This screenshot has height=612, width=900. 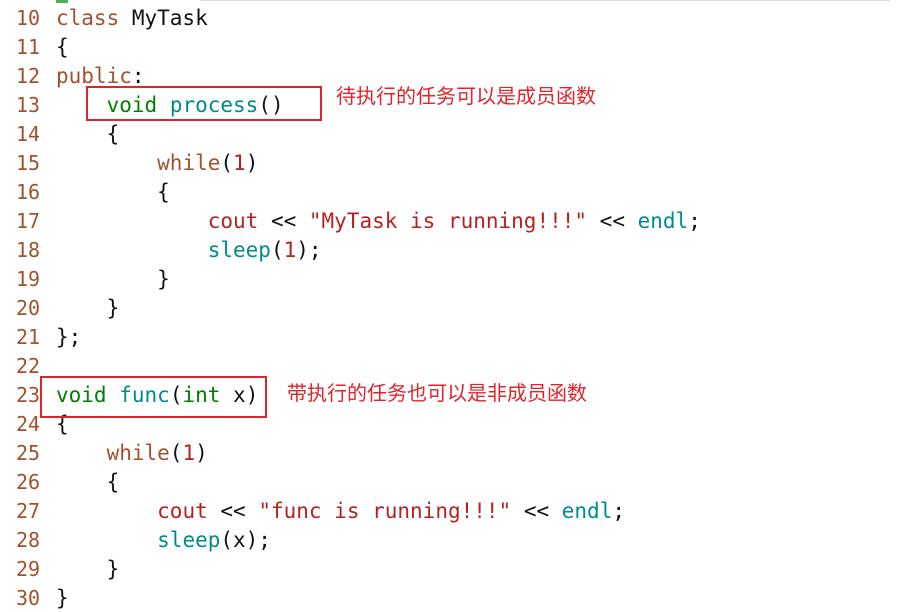 I want to click on func-highlight-box, so click(x=153, y=397).